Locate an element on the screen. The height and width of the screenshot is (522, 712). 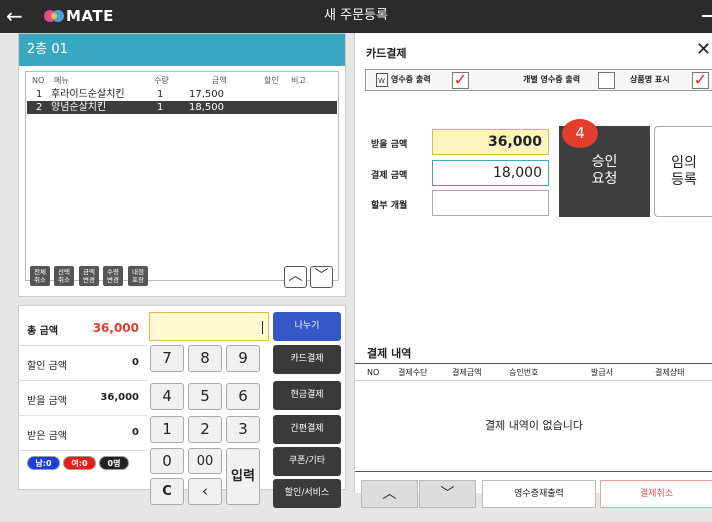
col-header-discount: 할인 is located at coordinates (271, 80).